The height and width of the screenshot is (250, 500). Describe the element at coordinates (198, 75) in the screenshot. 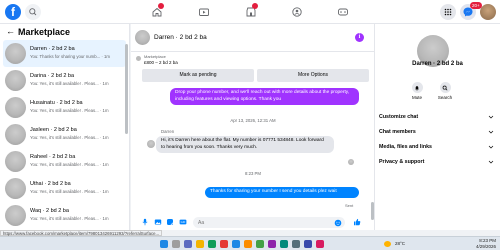

I see `mark-as-pending-button: Mark as pending` at that location.